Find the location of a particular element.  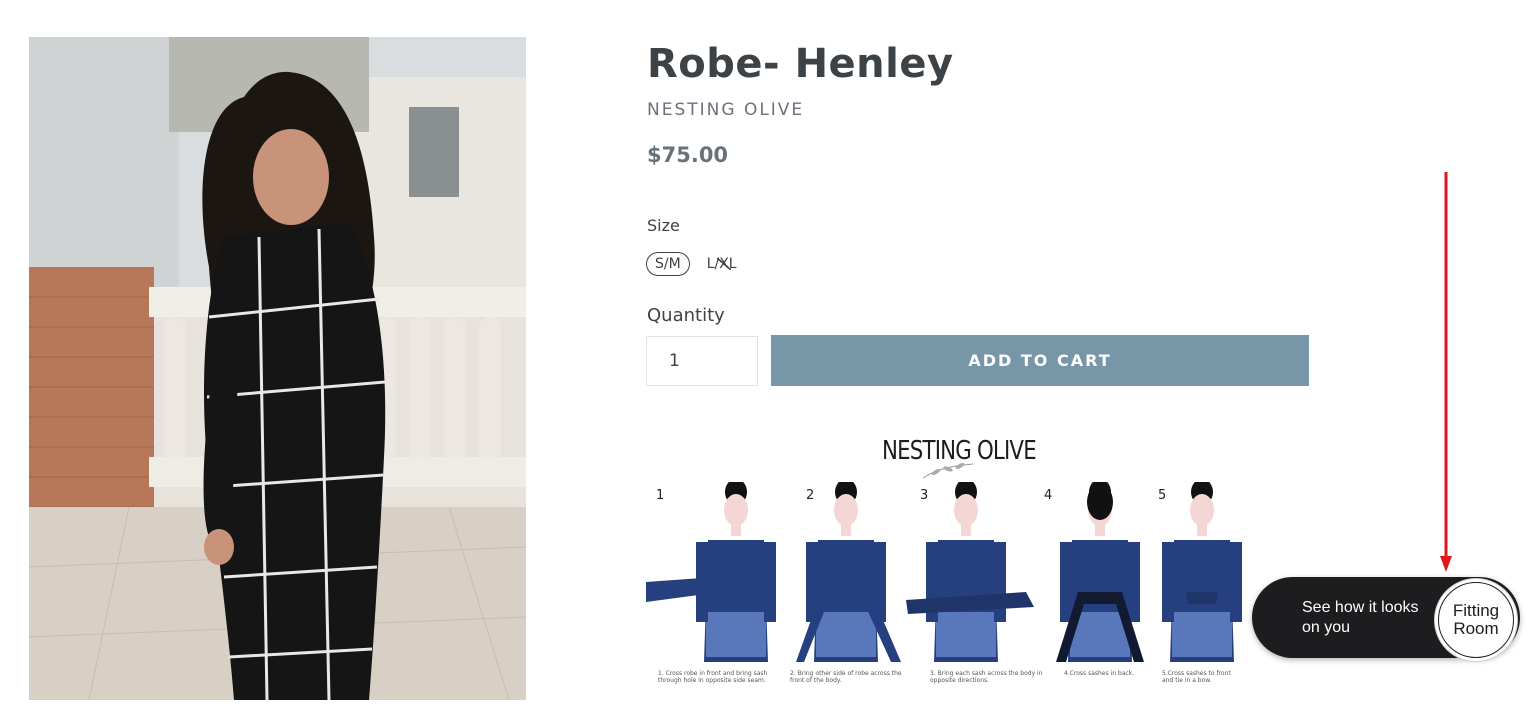

fitting-room-label: Fitting Room is located at coordinates (1476, 620).